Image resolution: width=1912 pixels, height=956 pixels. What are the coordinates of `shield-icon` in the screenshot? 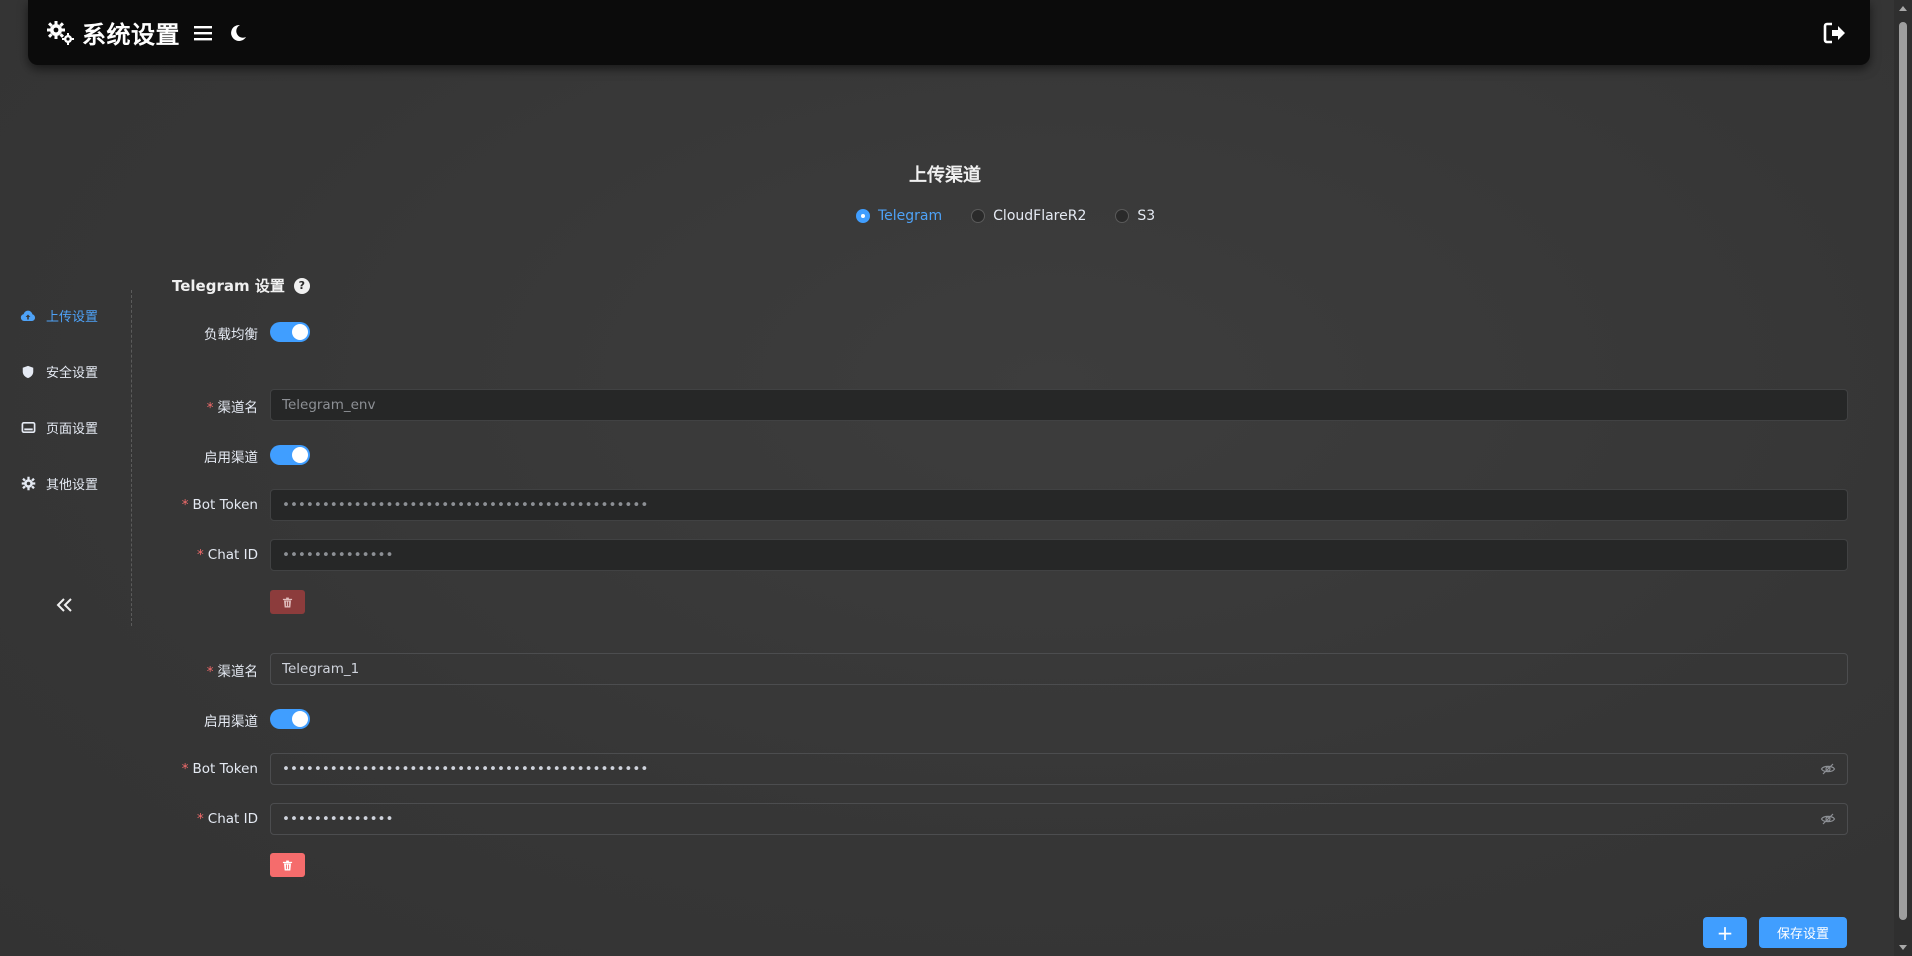 It's located at (28, 372).